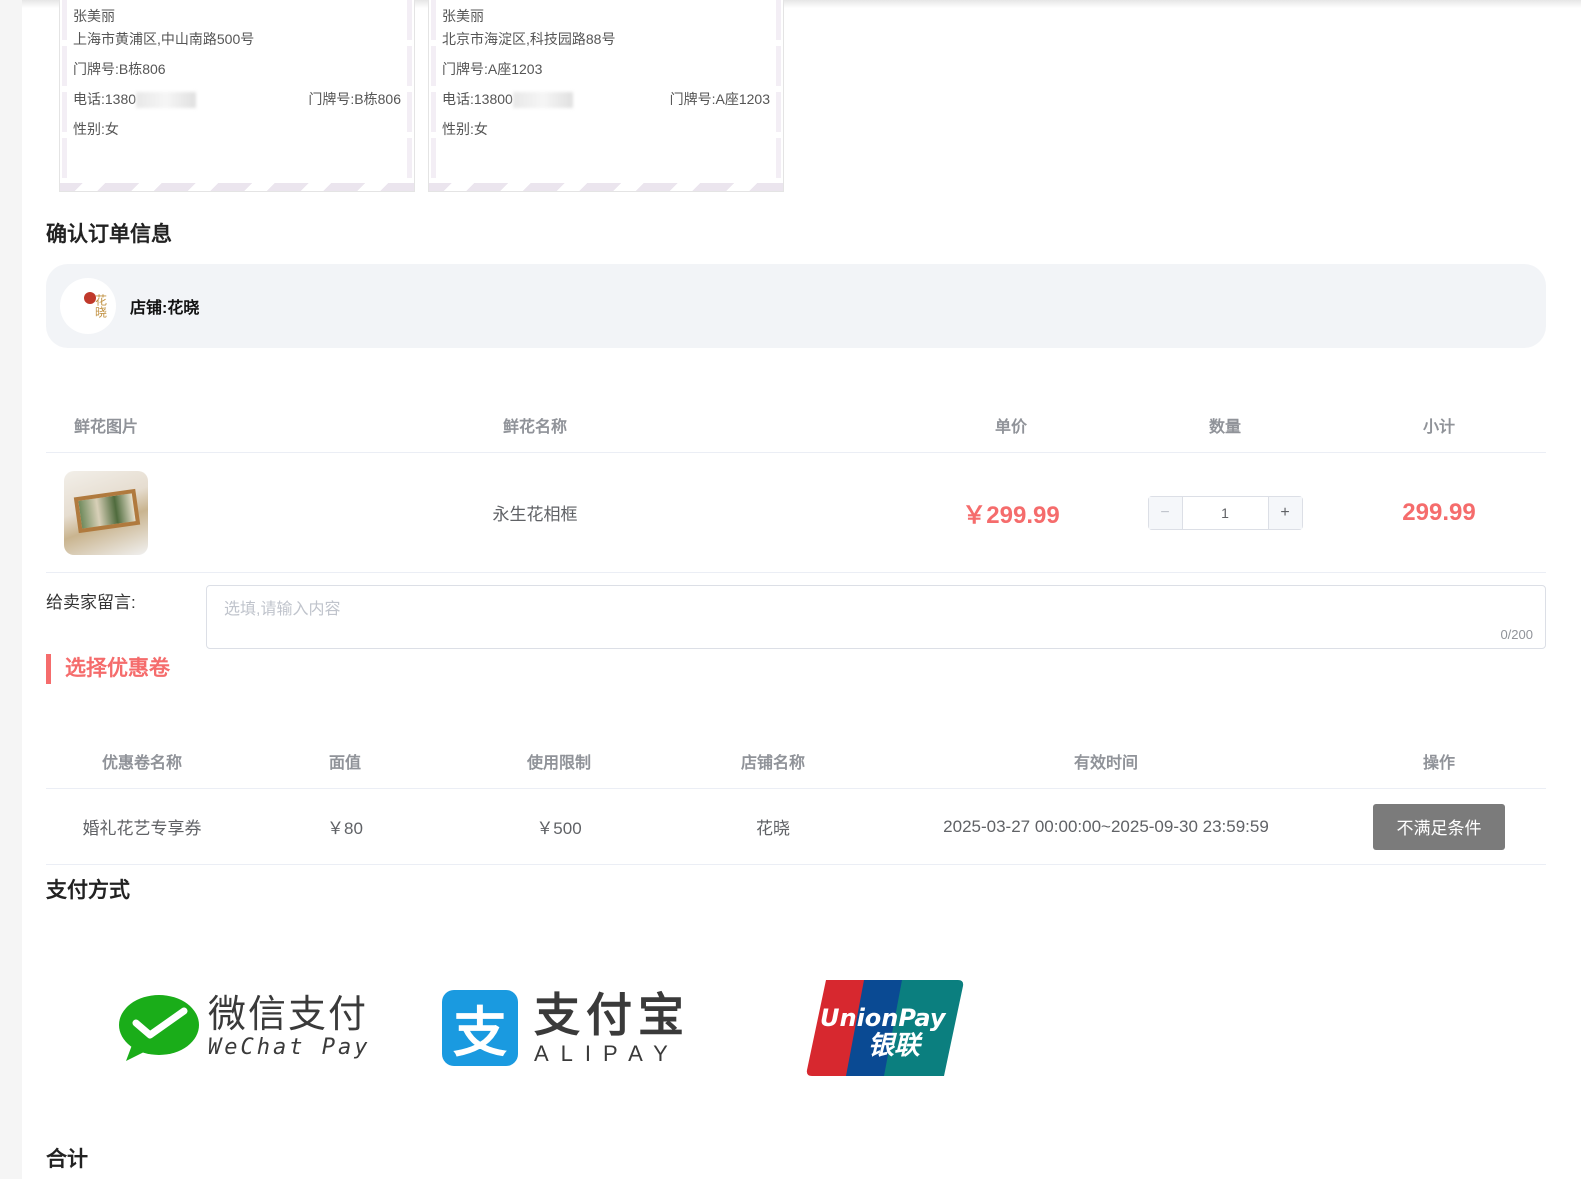  I want to click on coupon-title: 选择优惠卷, so click(108, 669).